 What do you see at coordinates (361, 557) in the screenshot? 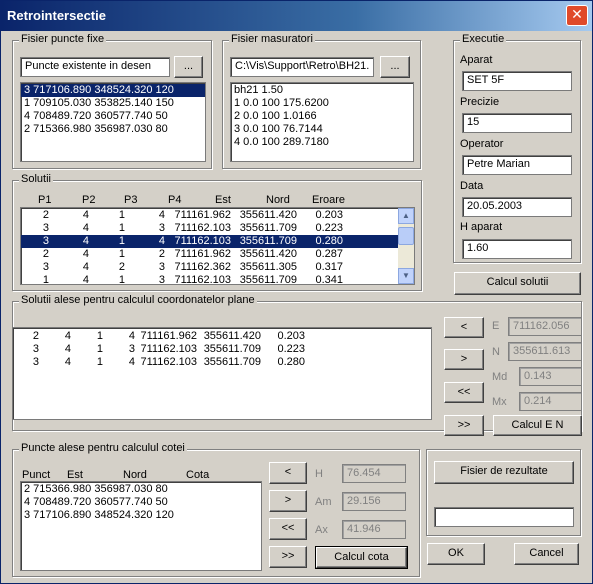
I see `calcul-cota-button: Calcul cota` at bounding box center [361, 557].